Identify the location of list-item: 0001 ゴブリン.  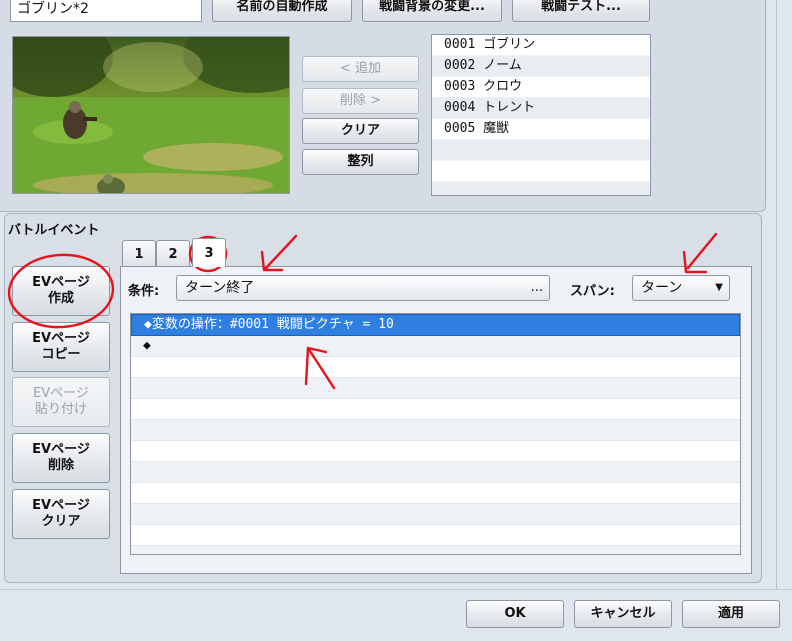
(541, 45).